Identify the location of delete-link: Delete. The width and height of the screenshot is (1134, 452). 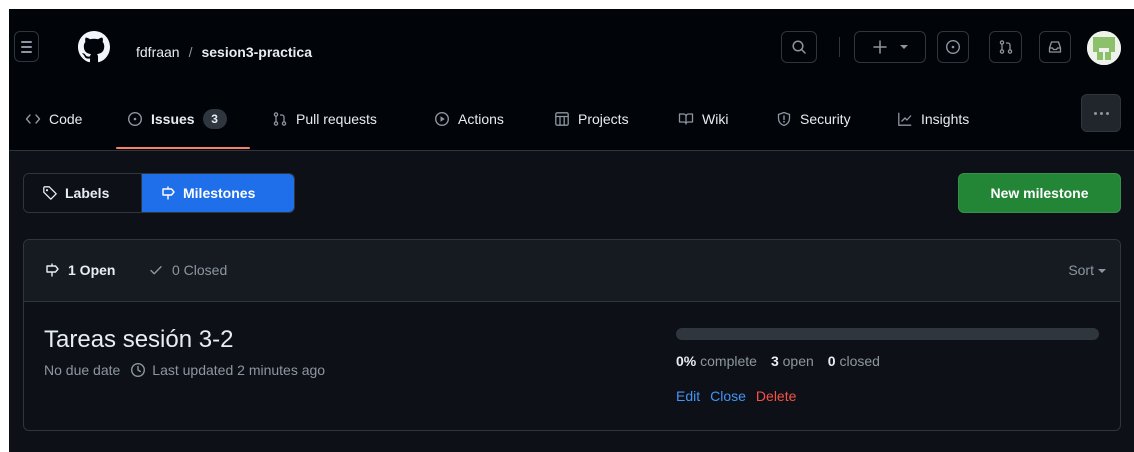
(776, 396).